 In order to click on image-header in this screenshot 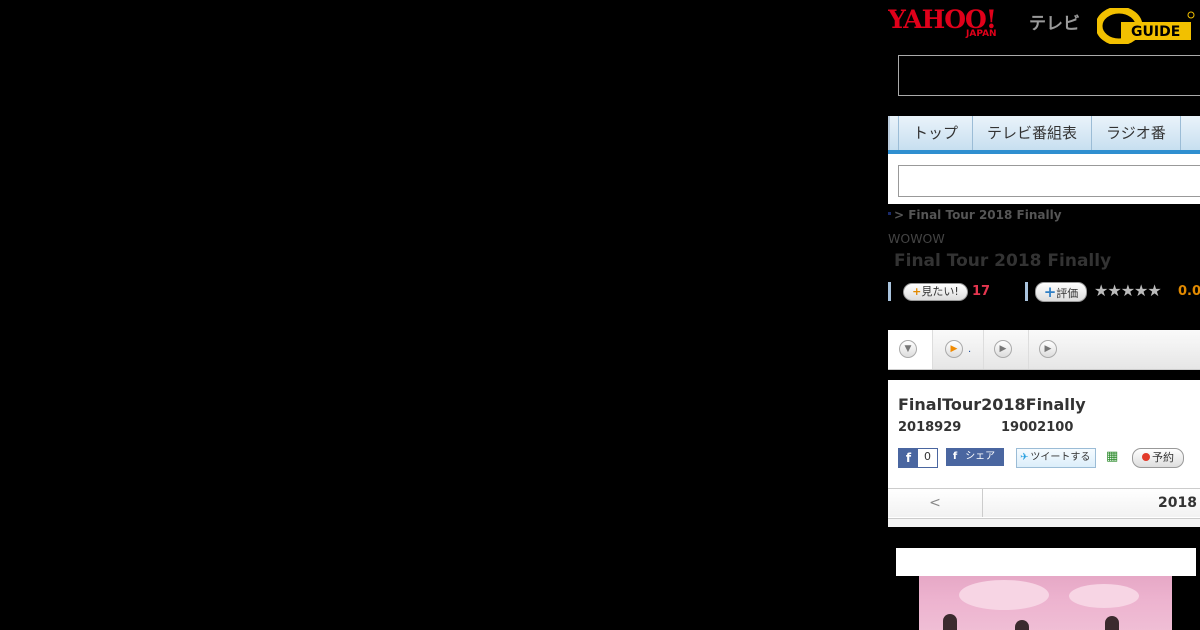, I will do `click(1046, 562)`.